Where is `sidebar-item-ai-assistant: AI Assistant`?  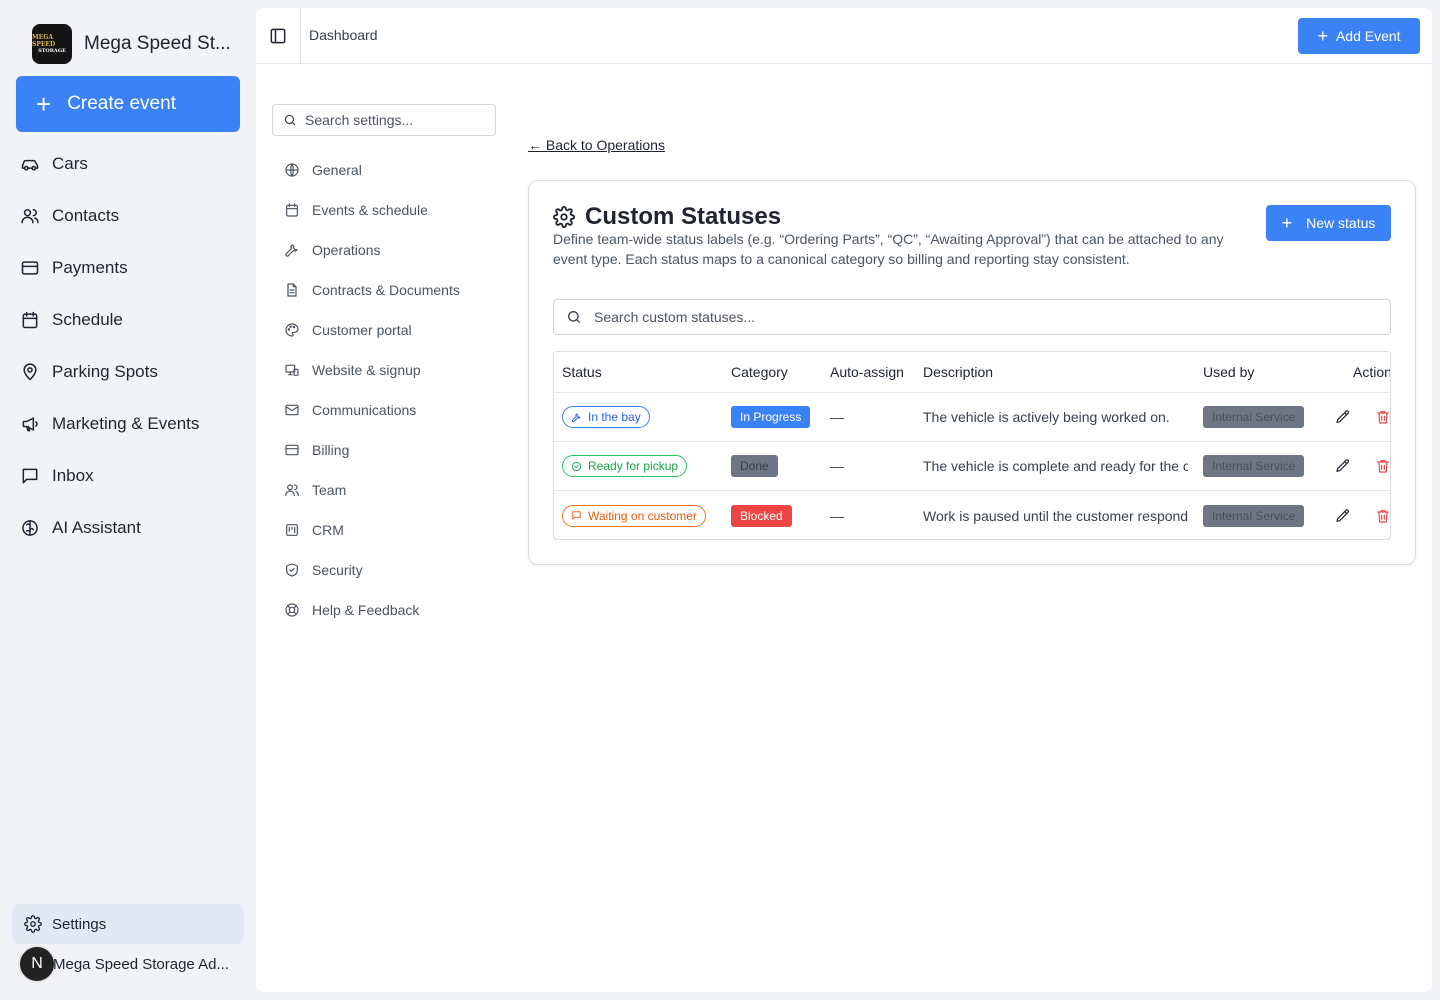
sidebar-item-ai-assistant: AI Assistant is located at coordinates (128, 528).